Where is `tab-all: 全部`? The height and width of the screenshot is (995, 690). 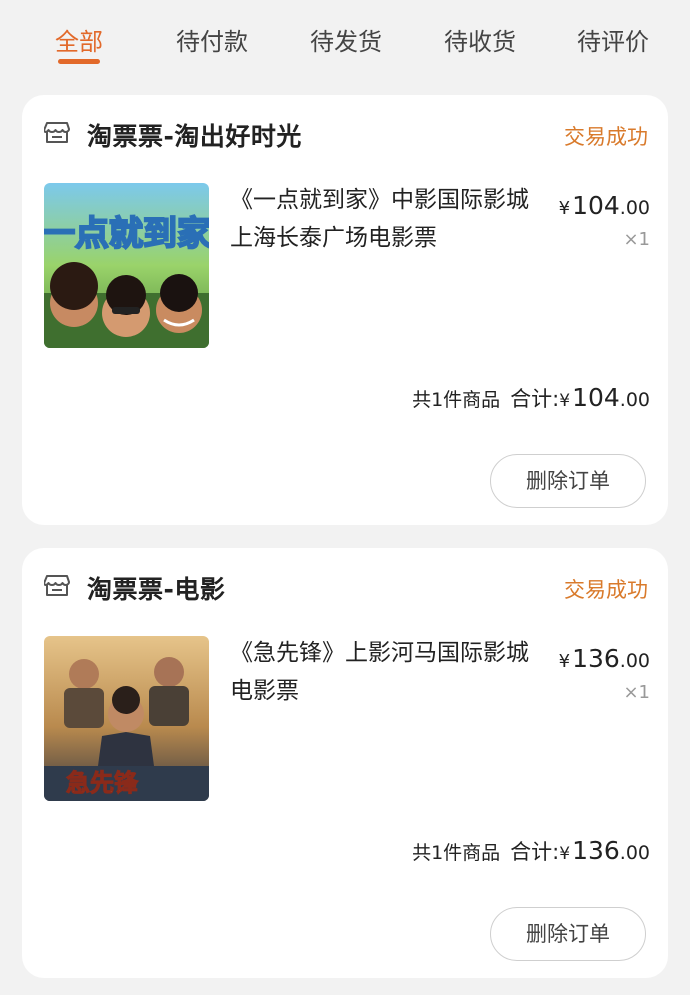
tab-all: 全部 is located at coordinates (79, 39).